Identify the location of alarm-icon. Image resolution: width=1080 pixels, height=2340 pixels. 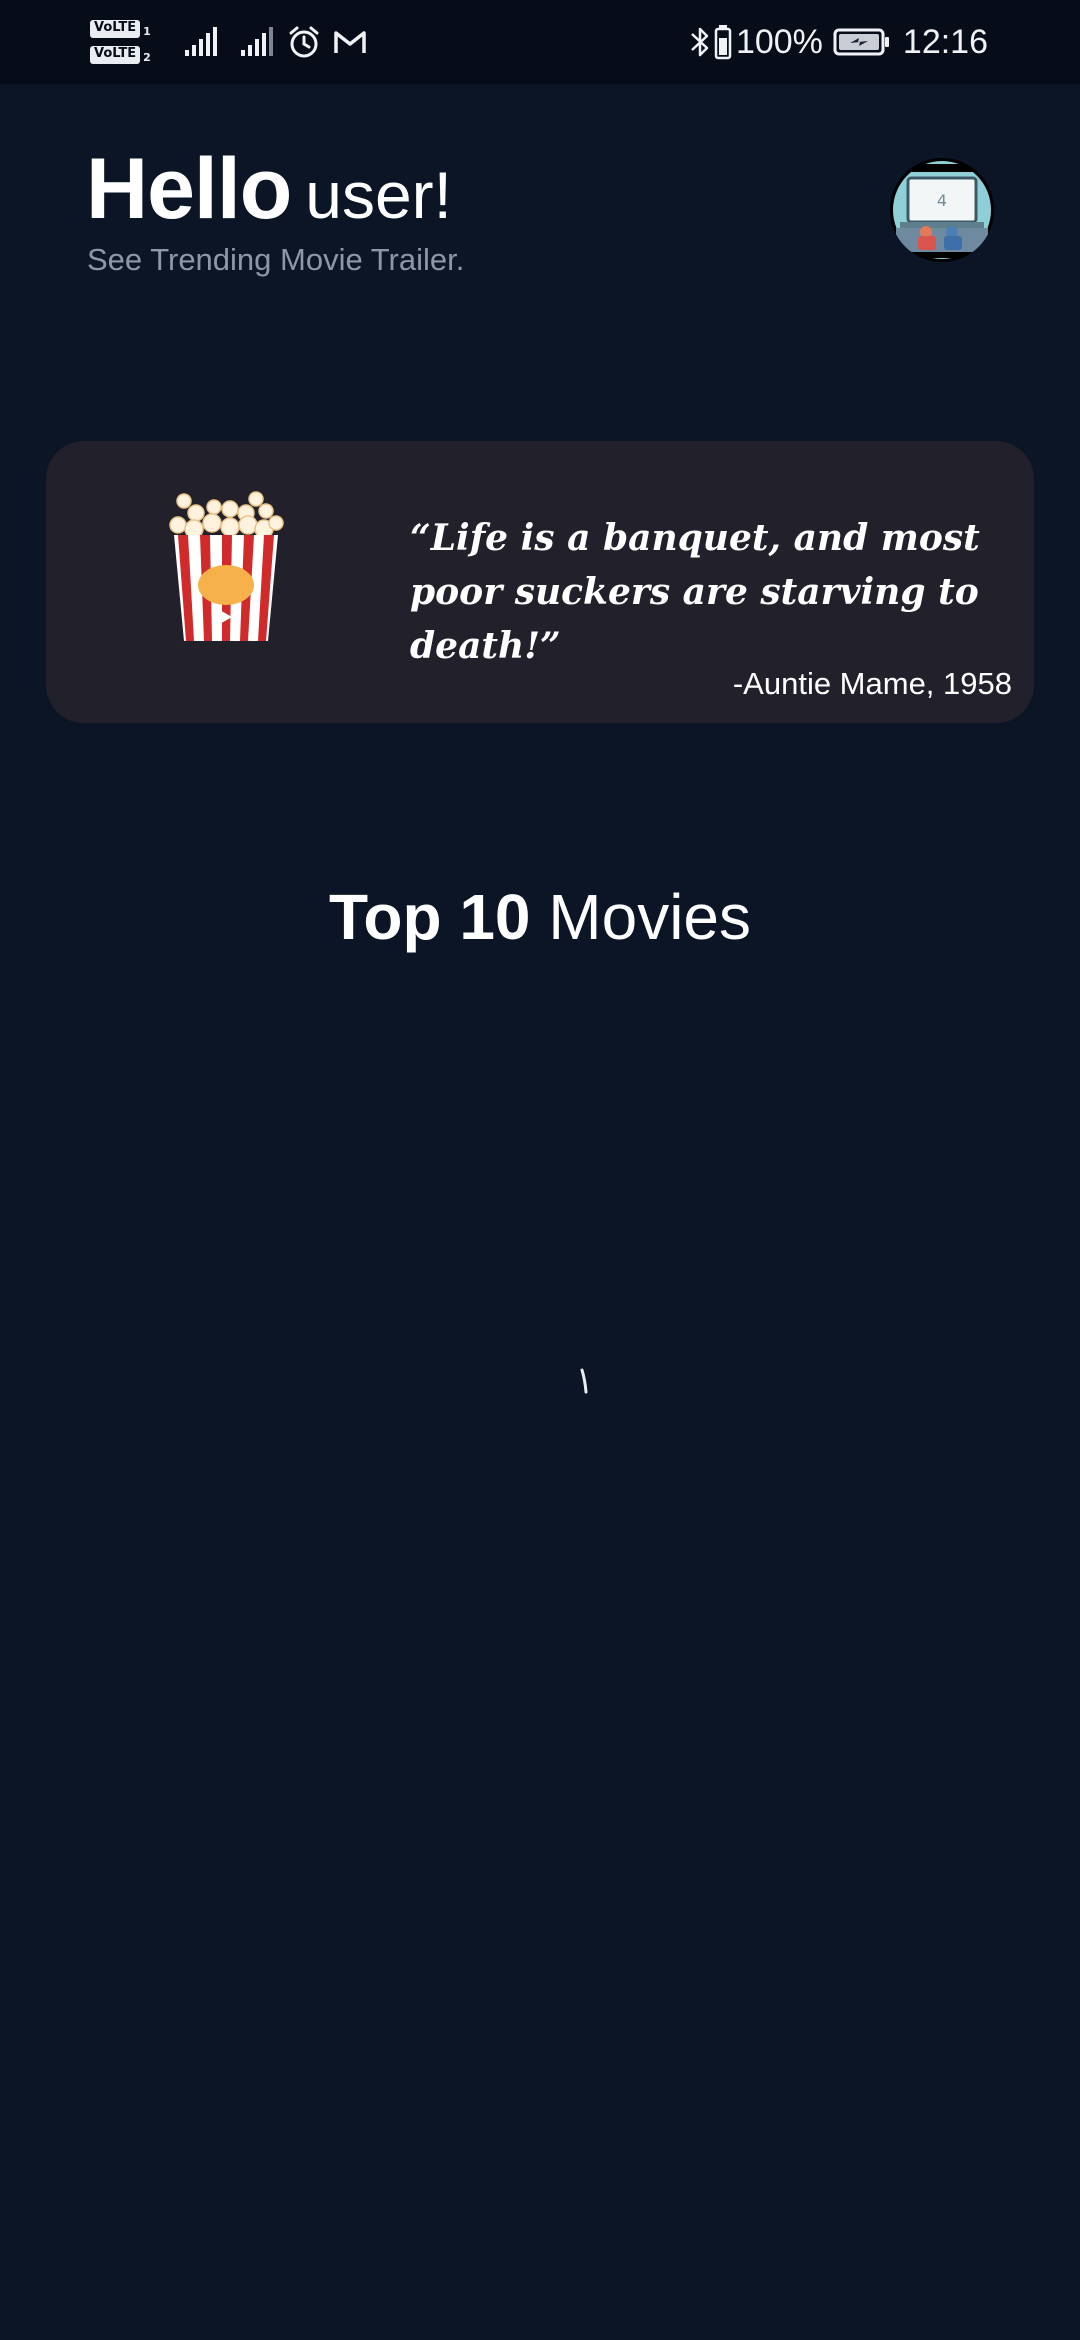
(304, 42).